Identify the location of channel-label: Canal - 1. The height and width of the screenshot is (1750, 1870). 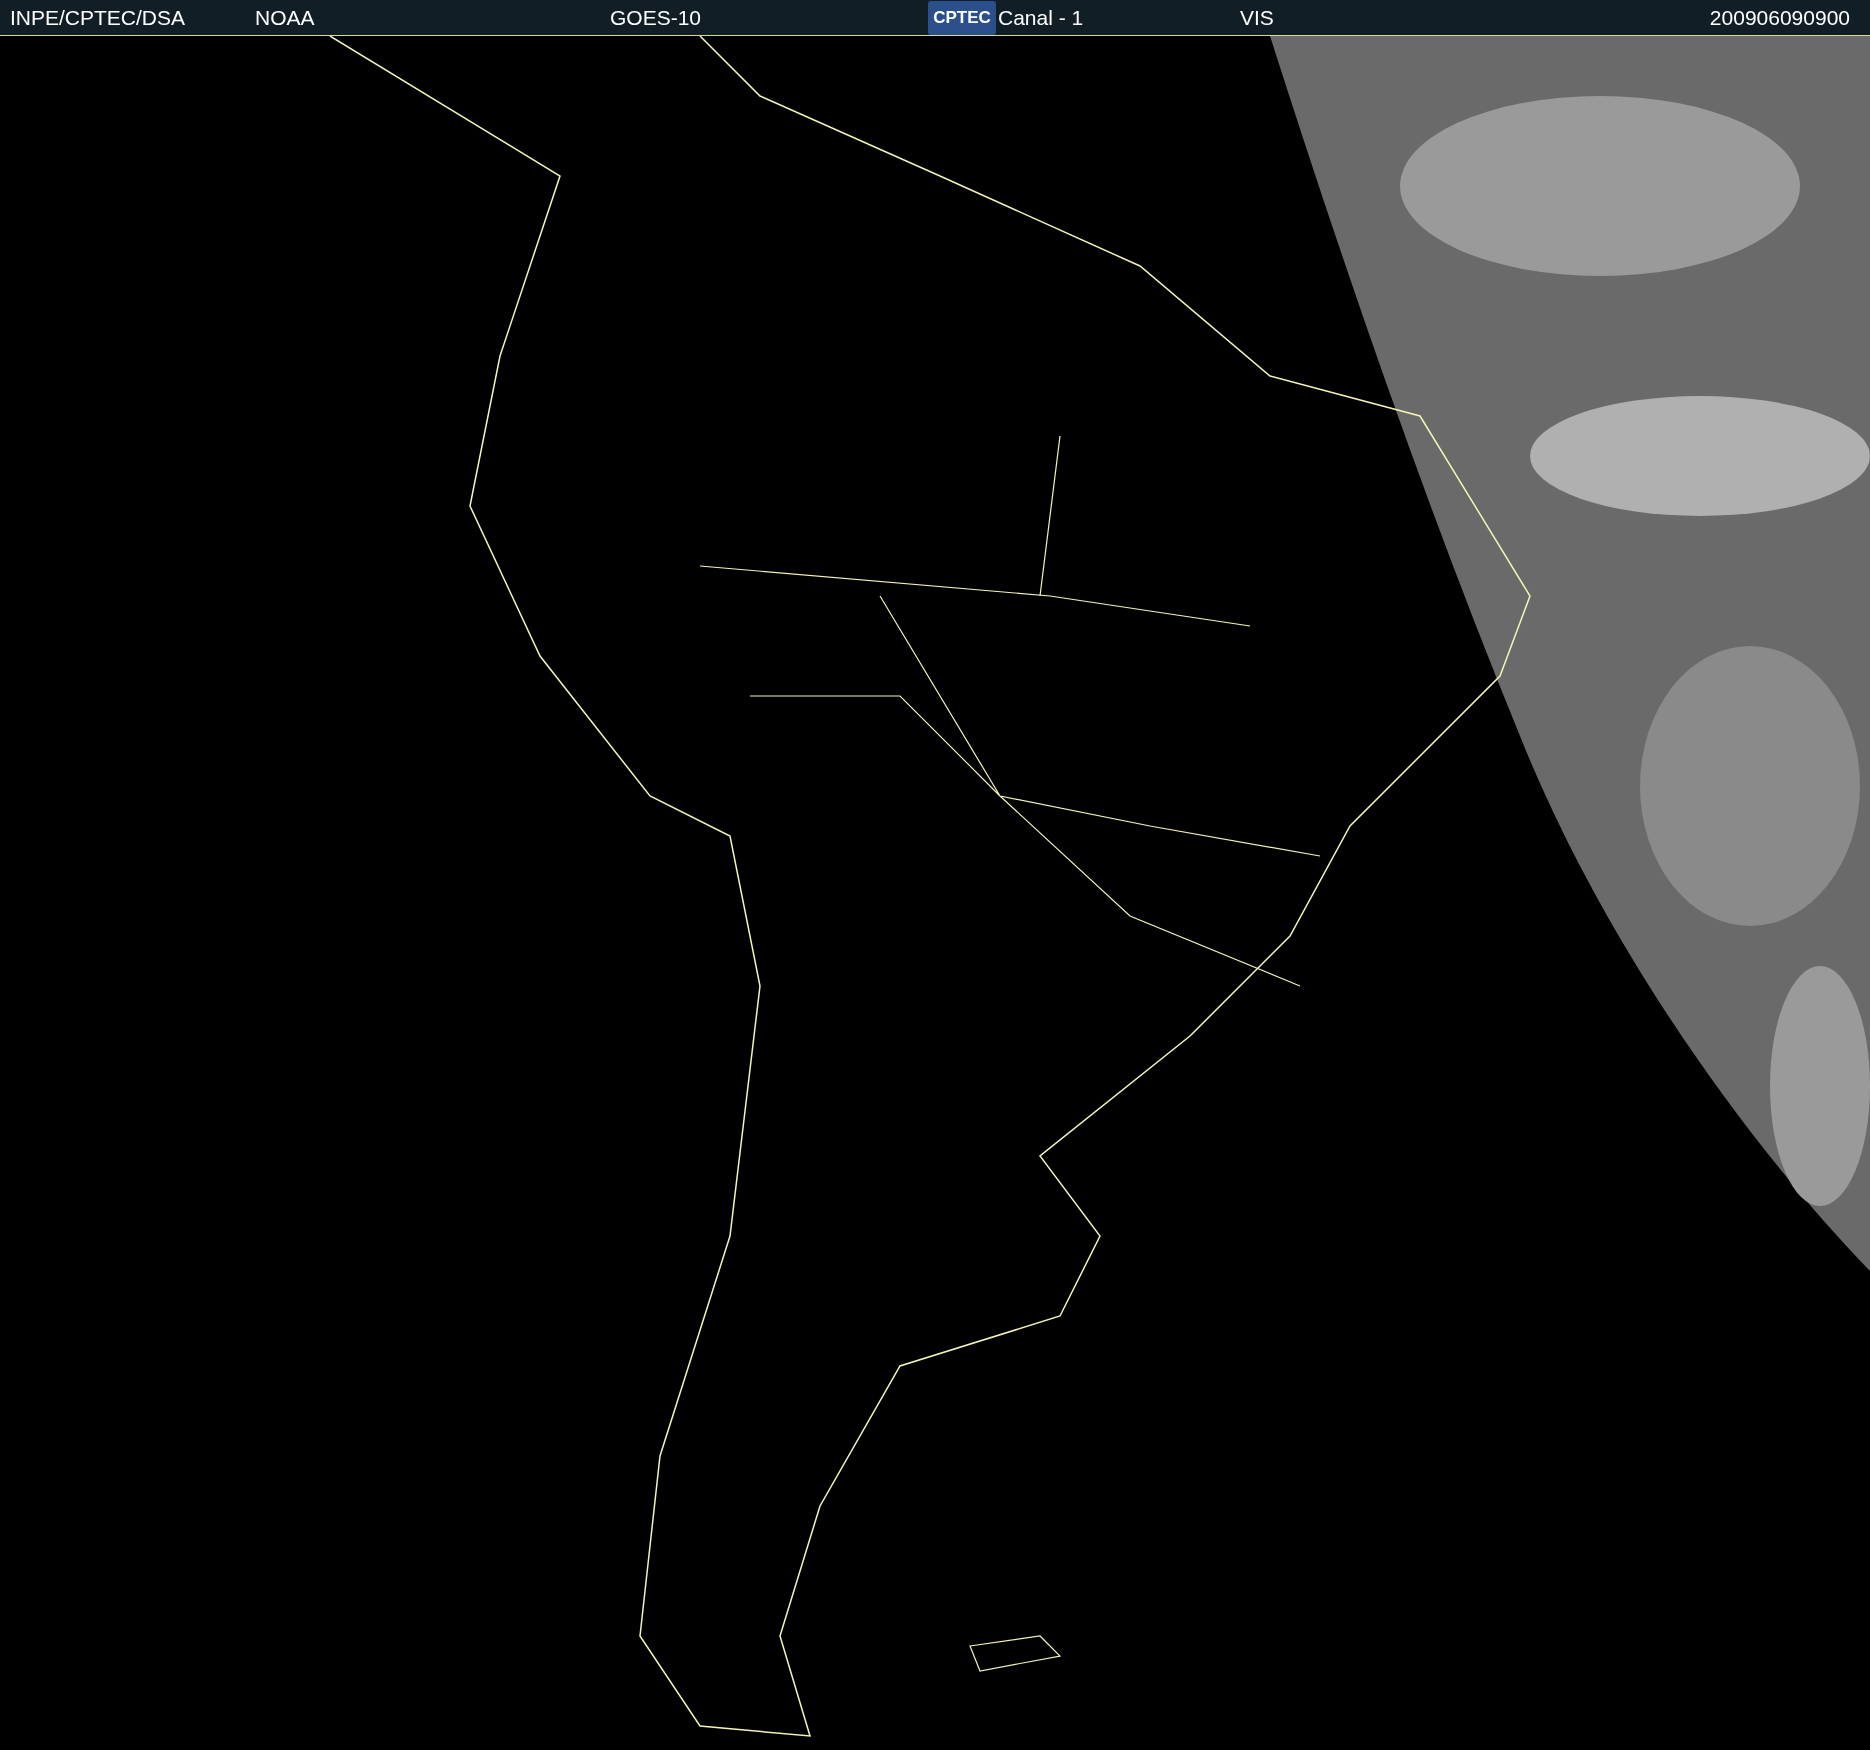
(1041, 17).